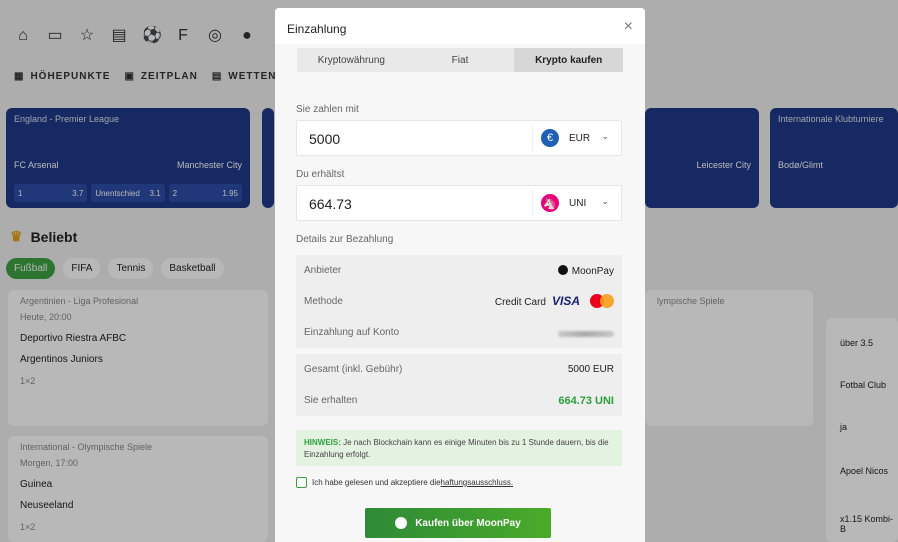 The image size is (898, 542). What do you see at coordinates (590, 369) in the screenshot?
I see `total-value: 5000 EUR` at bounding box center [590, 369].